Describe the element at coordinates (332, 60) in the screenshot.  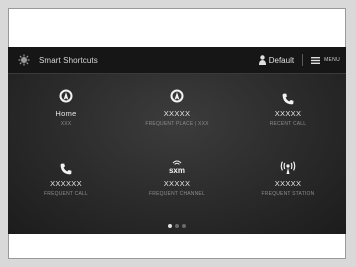
I see `menu-label: MENU` at that location.